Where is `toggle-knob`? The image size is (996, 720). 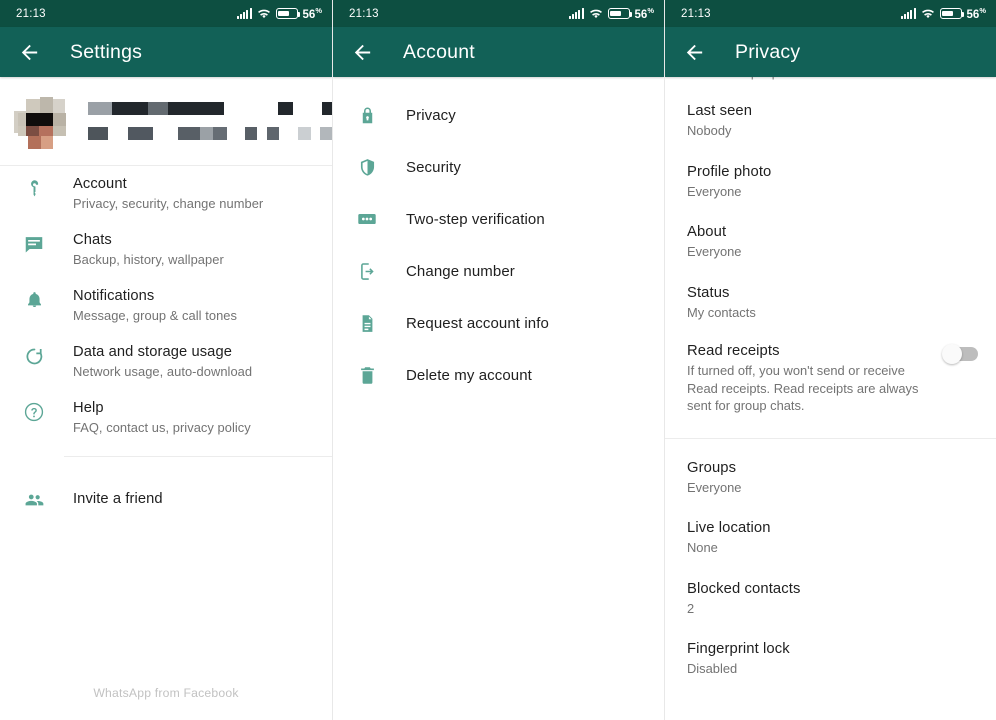 toggle-knob is located at coordinates (952, 354).